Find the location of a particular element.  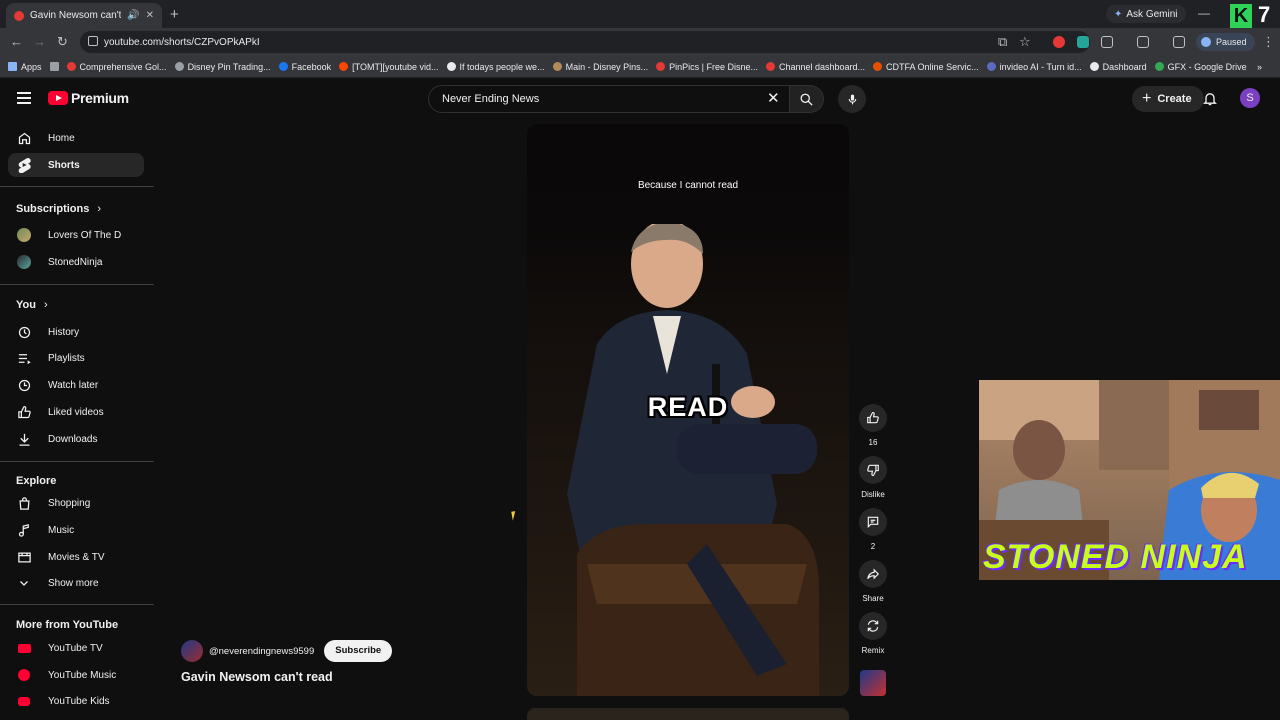

clear-search-icon: ✕ is located at coordinates (773, 98).